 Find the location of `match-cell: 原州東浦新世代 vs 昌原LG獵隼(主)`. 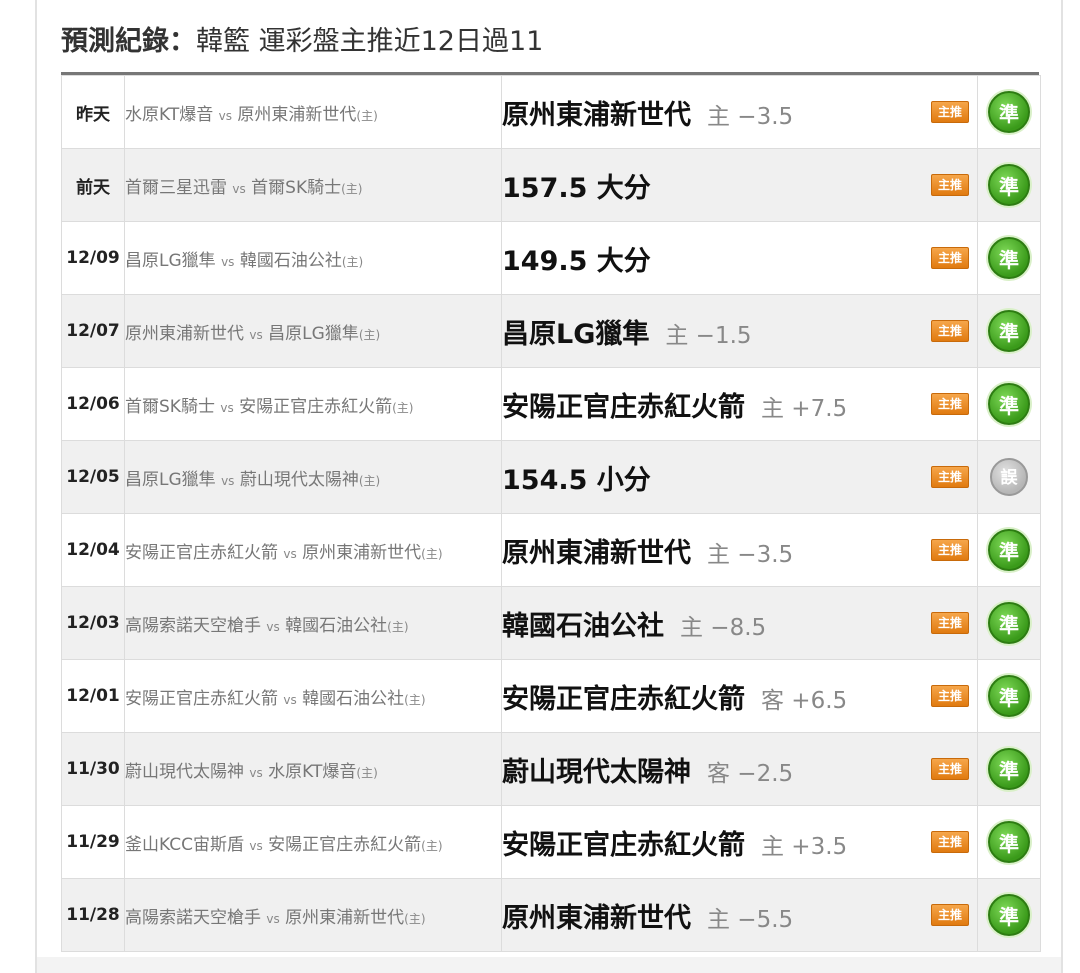

match-cell: 原州東浦新世代 vs 昌原LG獵隼(主) is located at coordinates (313, 331).